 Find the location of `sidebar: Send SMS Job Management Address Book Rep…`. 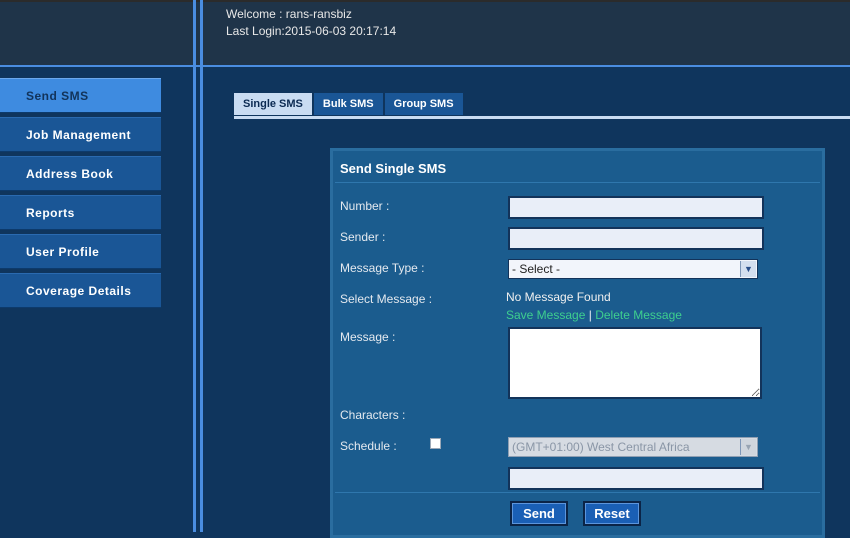

sidebar: Send SMS Job Management Address Book Rep… is located at coordinates (80, 195).